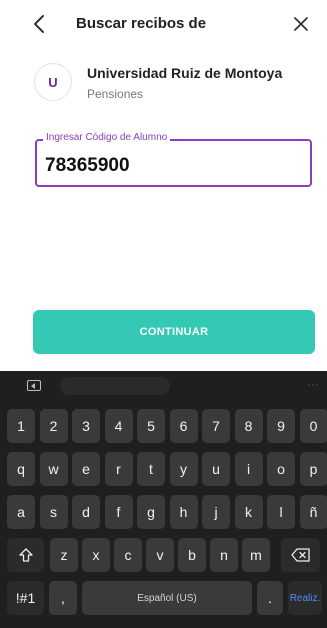 The image size is (327, 628). I want to click on comma-key: ,, so click(63, 598).